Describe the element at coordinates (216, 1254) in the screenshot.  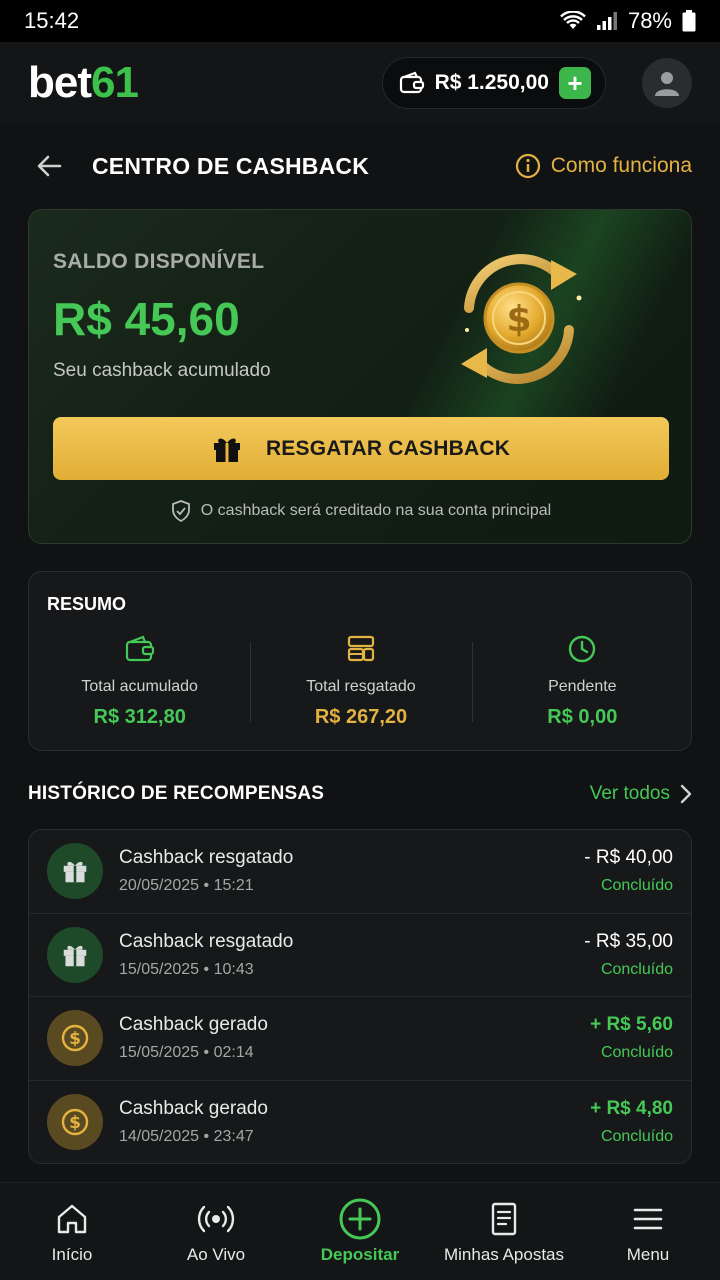
I see `nav-label: Ao Vivo` at that location.